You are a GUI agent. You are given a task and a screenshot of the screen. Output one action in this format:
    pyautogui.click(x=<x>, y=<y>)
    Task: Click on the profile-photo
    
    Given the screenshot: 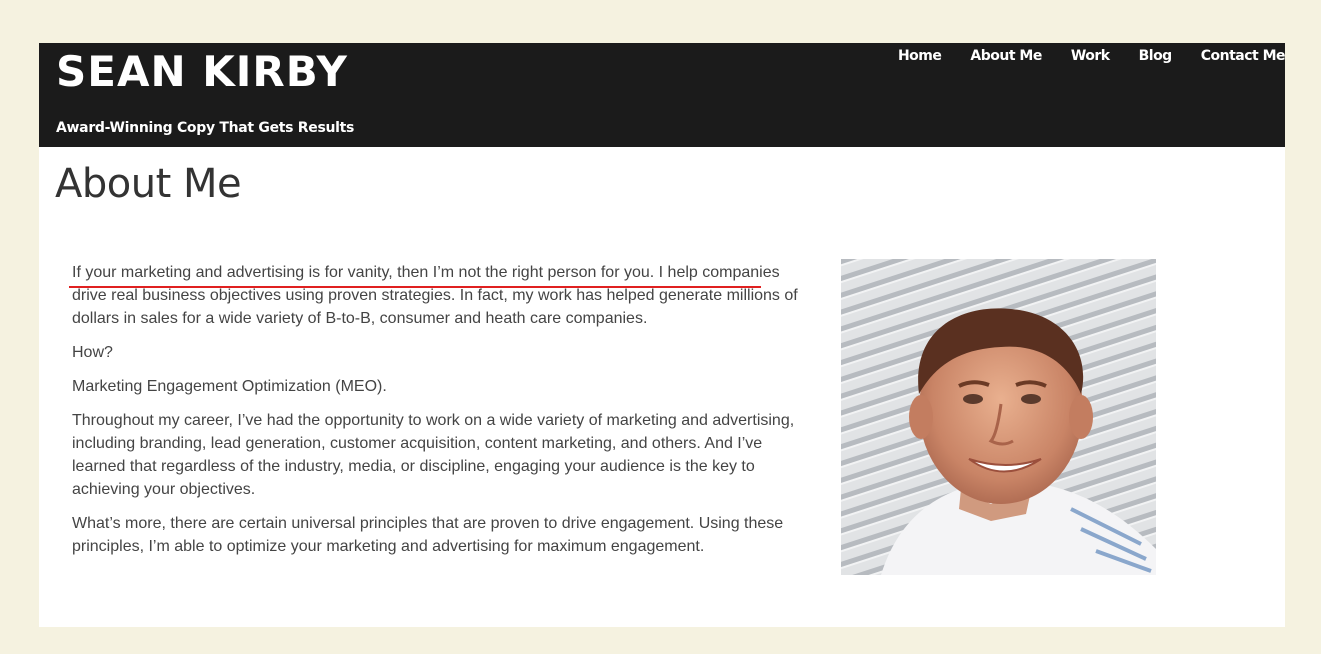 What is the action you would take?
    pyautogui.click(x=998, y=417)
    